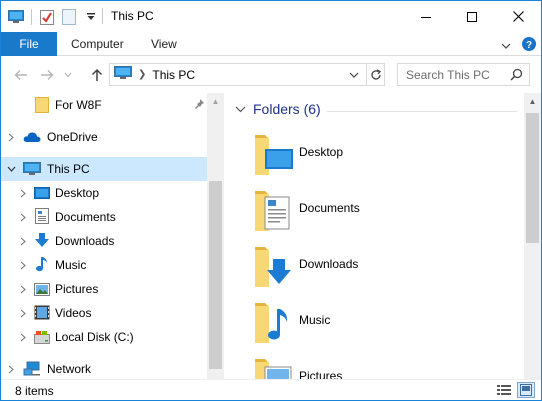 Image resolution: width=542 pixels, height=401 pixels. What do you see at coordinates (102, 16) in the screenshot?
I see `title-separator` at bounding box center [102, 16].